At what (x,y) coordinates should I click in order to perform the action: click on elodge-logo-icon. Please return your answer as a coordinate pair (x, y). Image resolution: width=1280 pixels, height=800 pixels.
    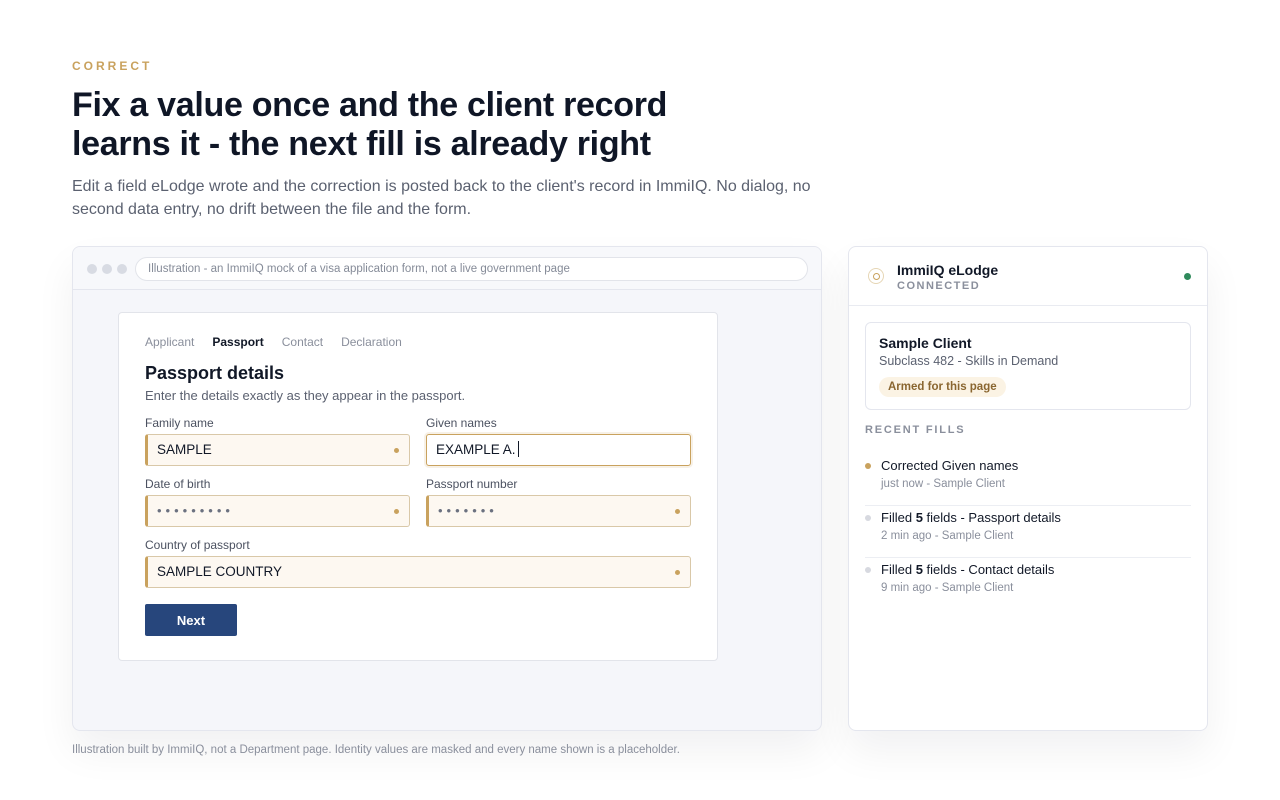
    Looking at the image, I should click on (876, 276).